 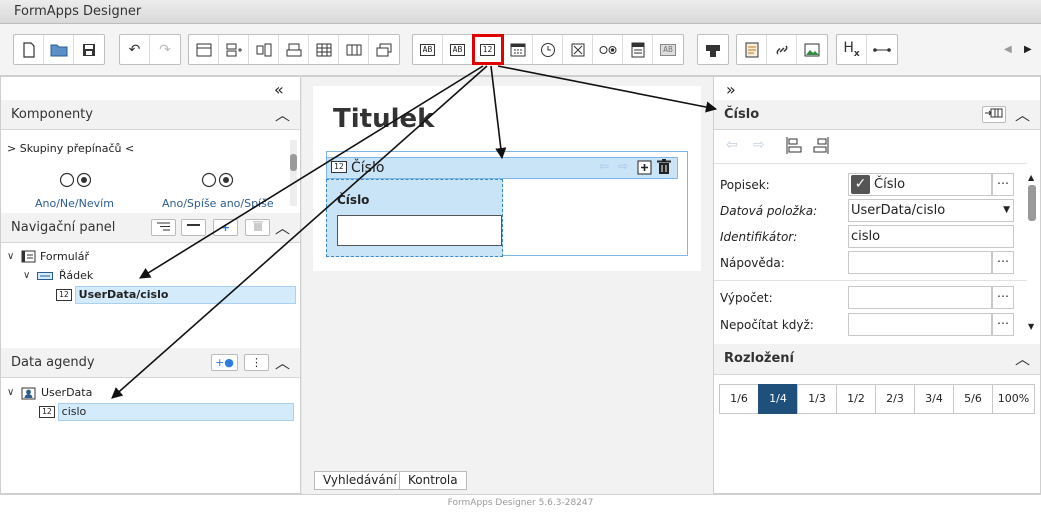 What do you see at coordinates (224, 362) in the screenshot?
I see `add-data-button: +●` at bounding box center [224, 362].